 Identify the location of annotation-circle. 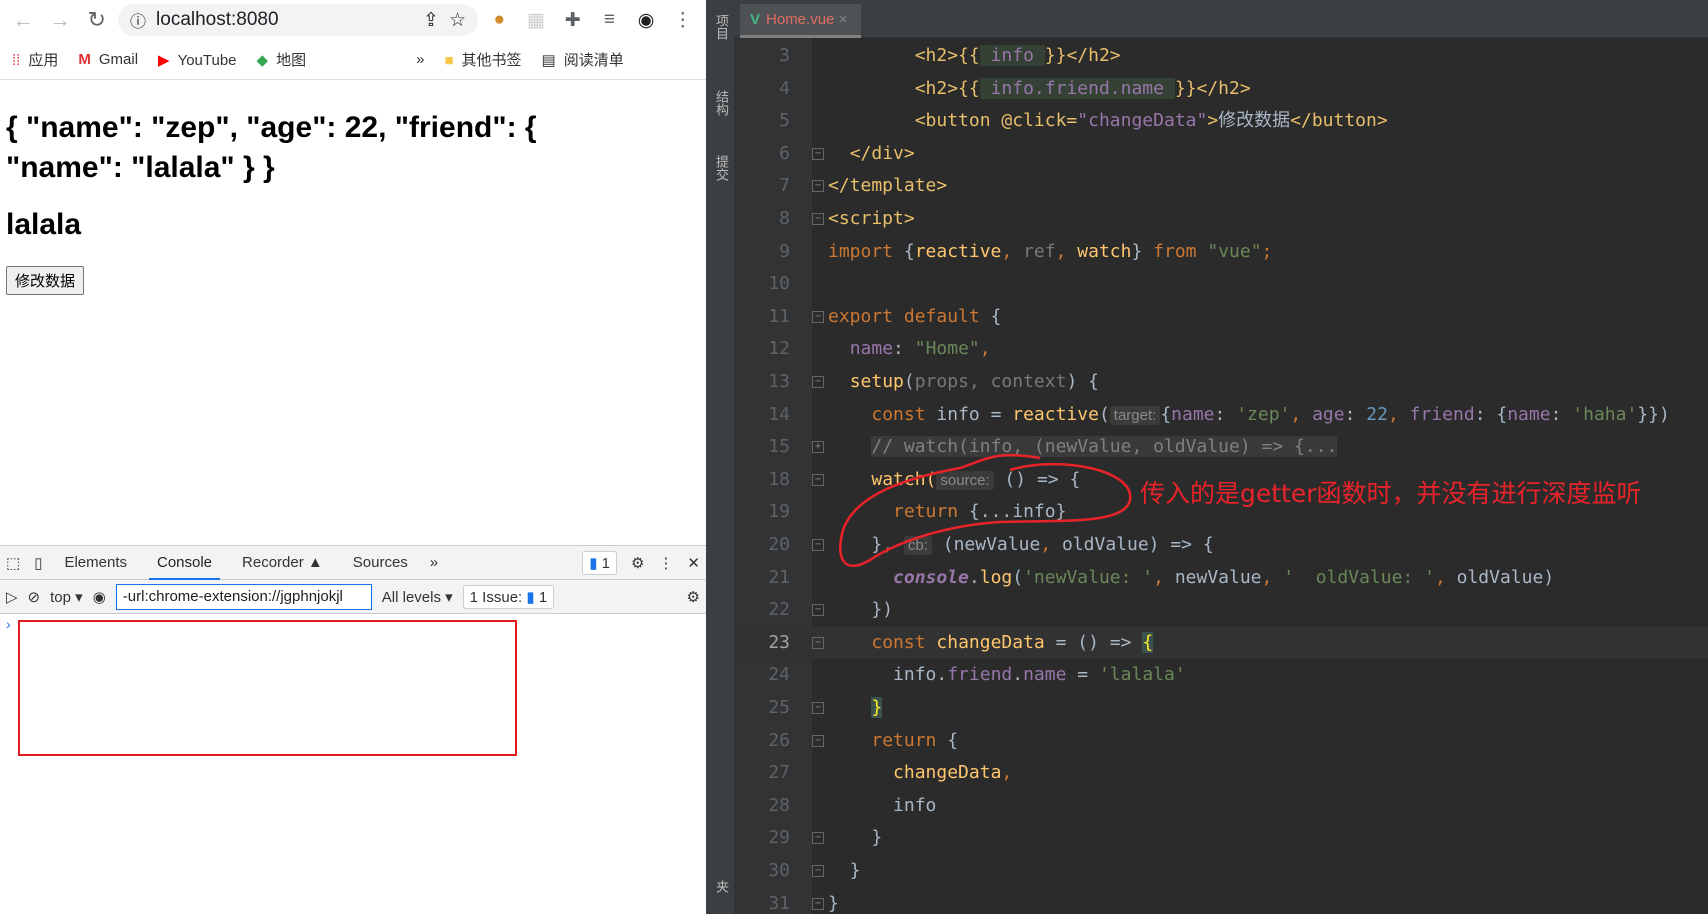
(985, 510).